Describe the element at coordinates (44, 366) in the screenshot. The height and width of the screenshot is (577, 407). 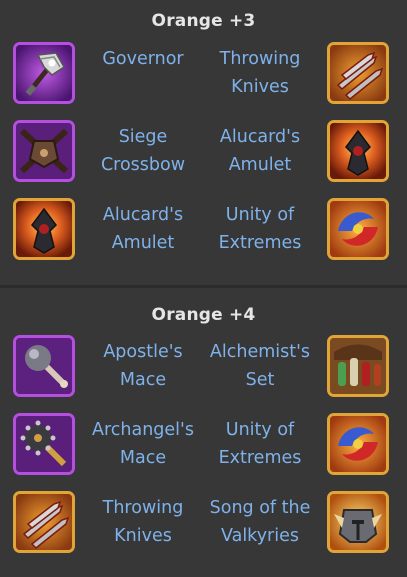
I see `apostles-mace-icon` at that location.